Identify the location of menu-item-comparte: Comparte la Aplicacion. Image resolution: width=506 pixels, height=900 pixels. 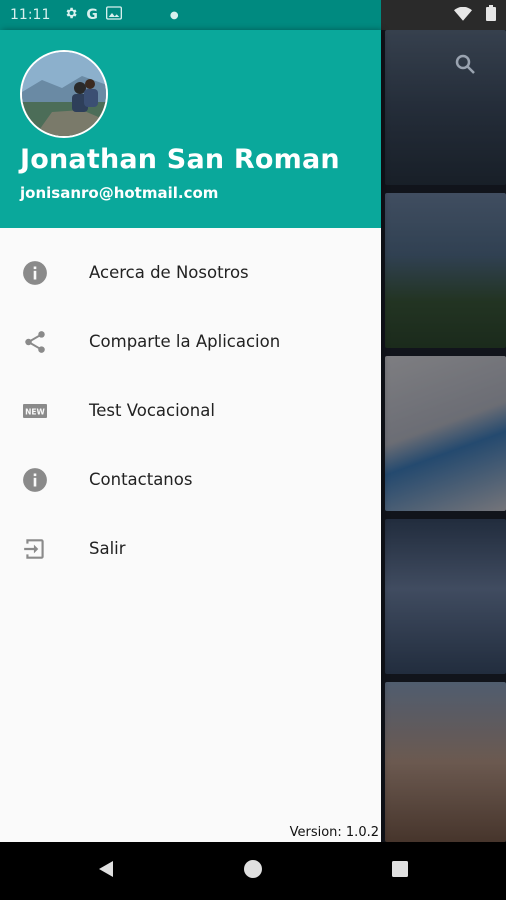
(190, 341).